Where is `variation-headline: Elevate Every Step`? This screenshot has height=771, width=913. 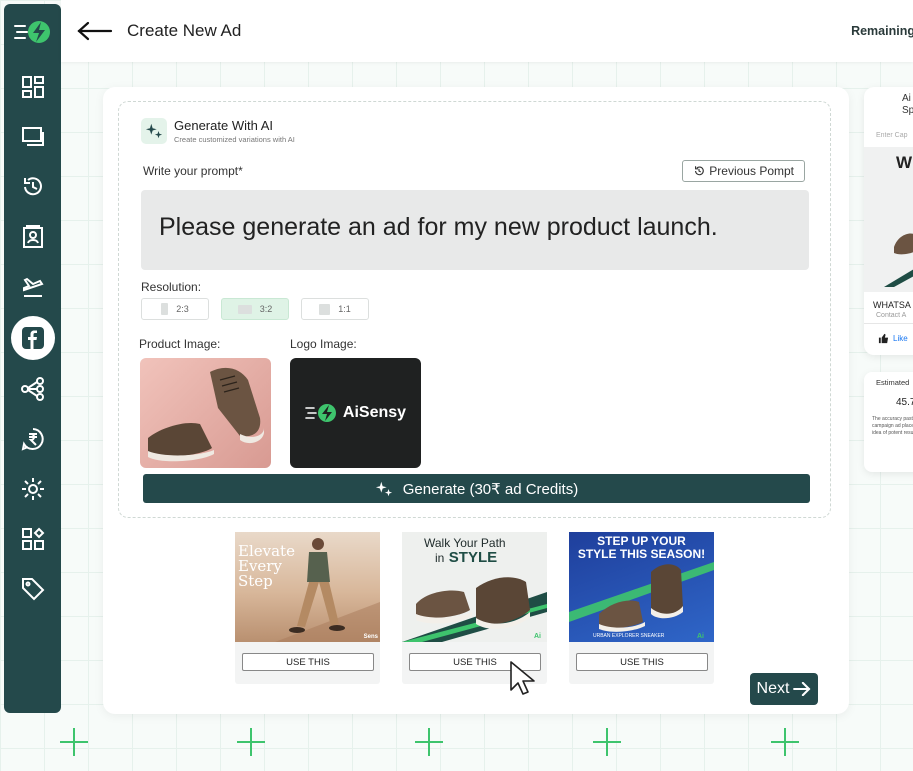 variation-headline: Elevate Every Step is located at coordinates (266, 566).